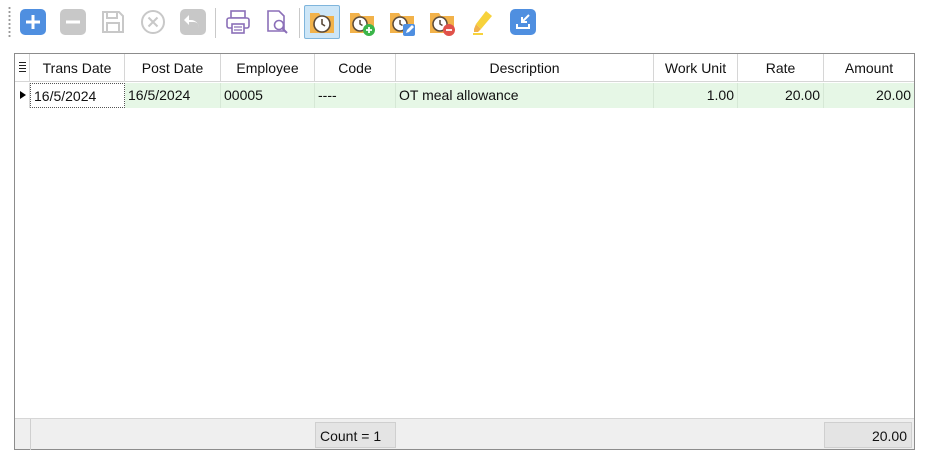 The width and height of the screenshot is (928, 463). I want to click on column-chooser-icon, so click(22, 68).